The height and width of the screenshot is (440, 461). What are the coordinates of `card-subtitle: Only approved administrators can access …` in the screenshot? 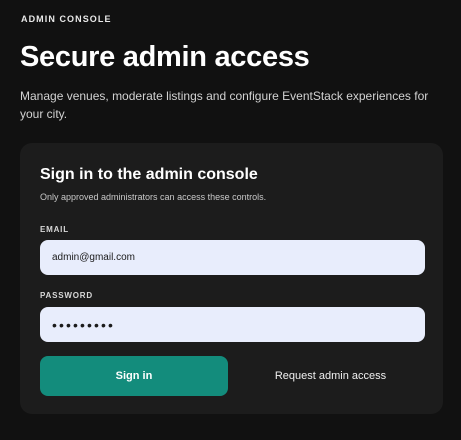 It's located at (153, 197).